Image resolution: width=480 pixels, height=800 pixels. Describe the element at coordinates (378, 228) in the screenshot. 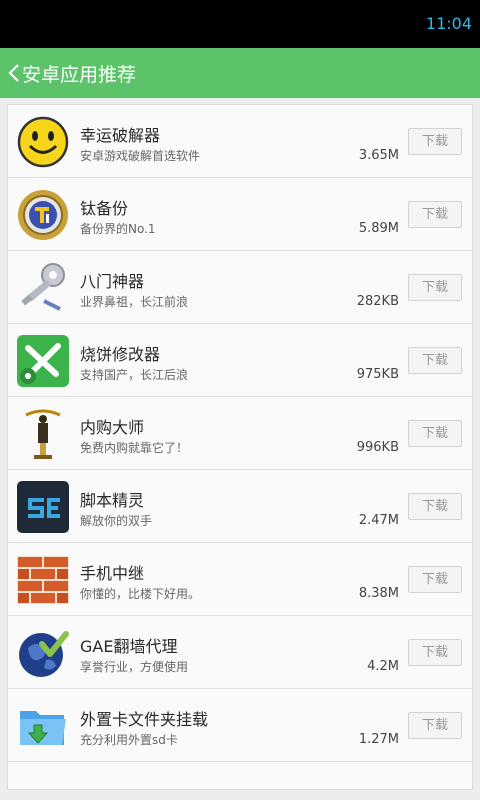

I see `app-size: 5.89M` at that location.